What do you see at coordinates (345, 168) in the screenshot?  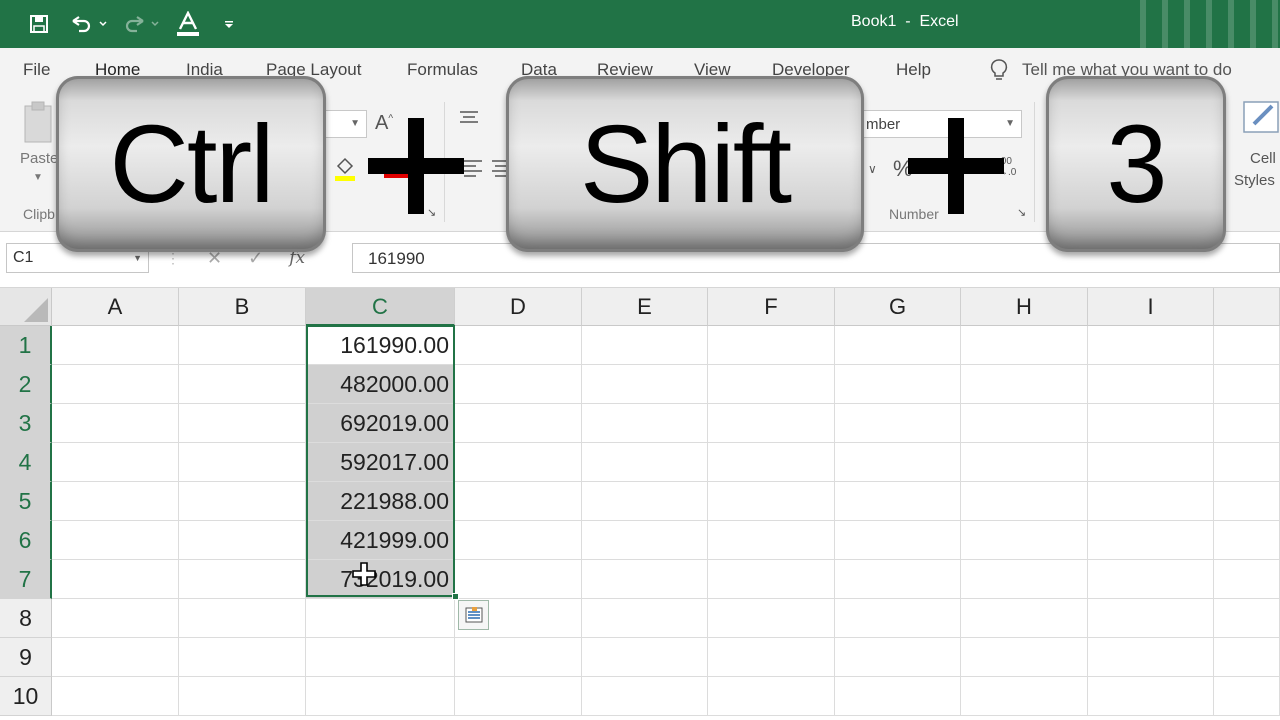 I see `fill-color-icon` at bounding box center [345, 168].